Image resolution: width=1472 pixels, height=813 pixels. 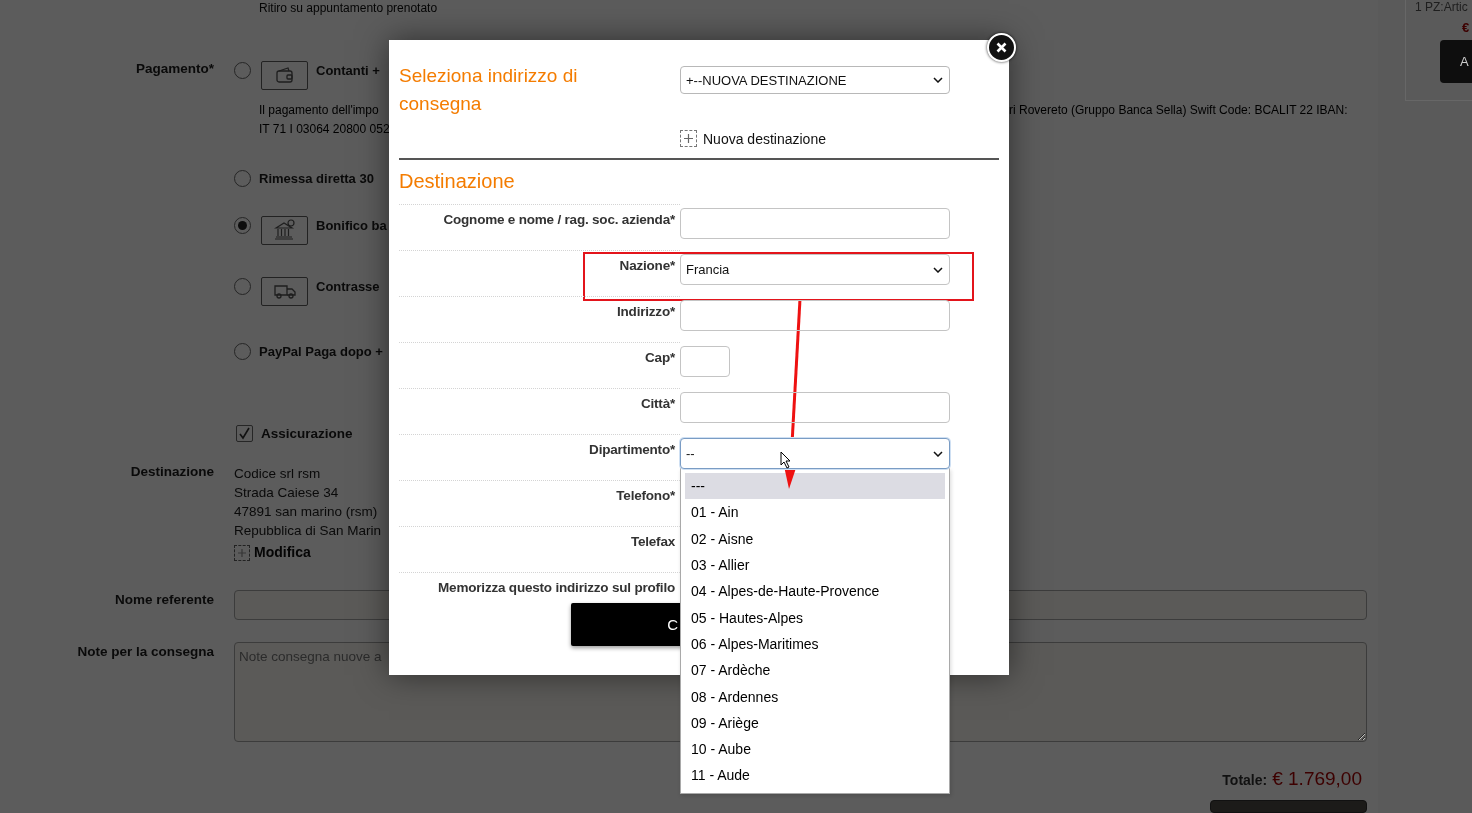 What do you see at coordinates (348, 8) in the screenshot?
I see `delivery-note: Ritiro su appuntamento prenotato` at bounding box center [348, 8].